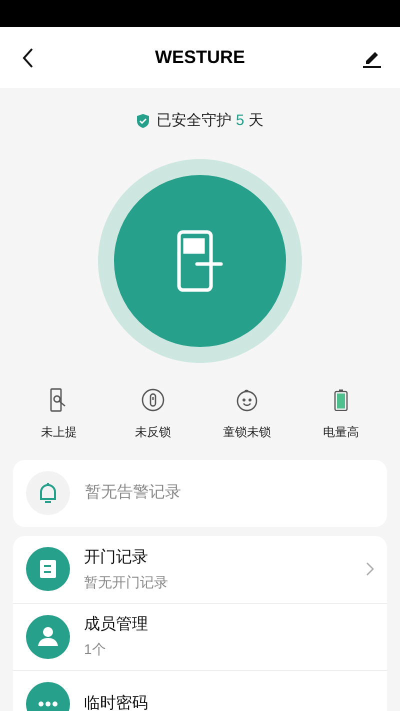 The height and width of the screenshot is (711, 400). I want to click on bell-icon, so click(48, 493).